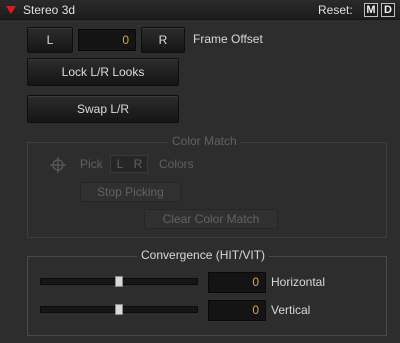 Image resolution: width=400 pixels, height=343 pixels. I want to click on swap-lr-button: Swap L/R, so click(103, 109).